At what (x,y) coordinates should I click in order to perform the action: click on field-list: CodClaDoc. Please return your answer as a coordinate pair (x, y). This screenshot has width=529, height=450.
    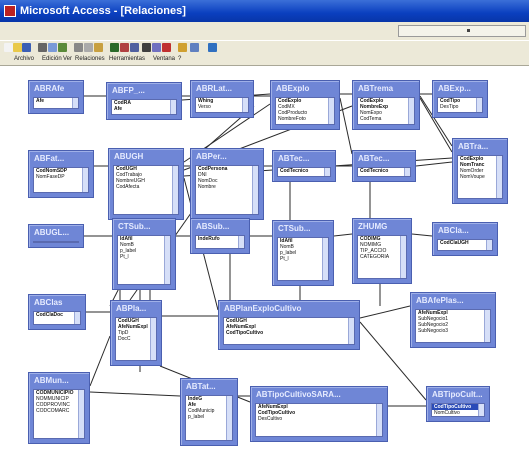
    Looking at the image, I should click on (57, 318).